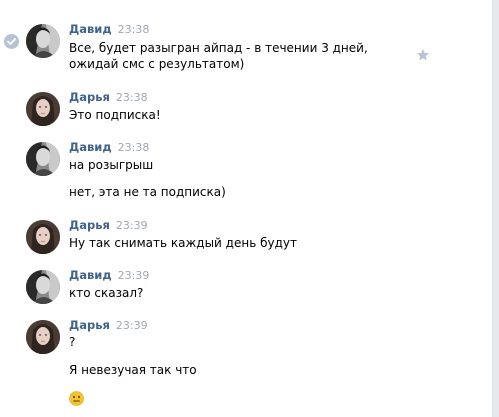 The height and width of the screenshot is (417, 499). Describe the element at coordinates (106, 293) in the screenshot. I see `message-text: кто сказал?` at that location.